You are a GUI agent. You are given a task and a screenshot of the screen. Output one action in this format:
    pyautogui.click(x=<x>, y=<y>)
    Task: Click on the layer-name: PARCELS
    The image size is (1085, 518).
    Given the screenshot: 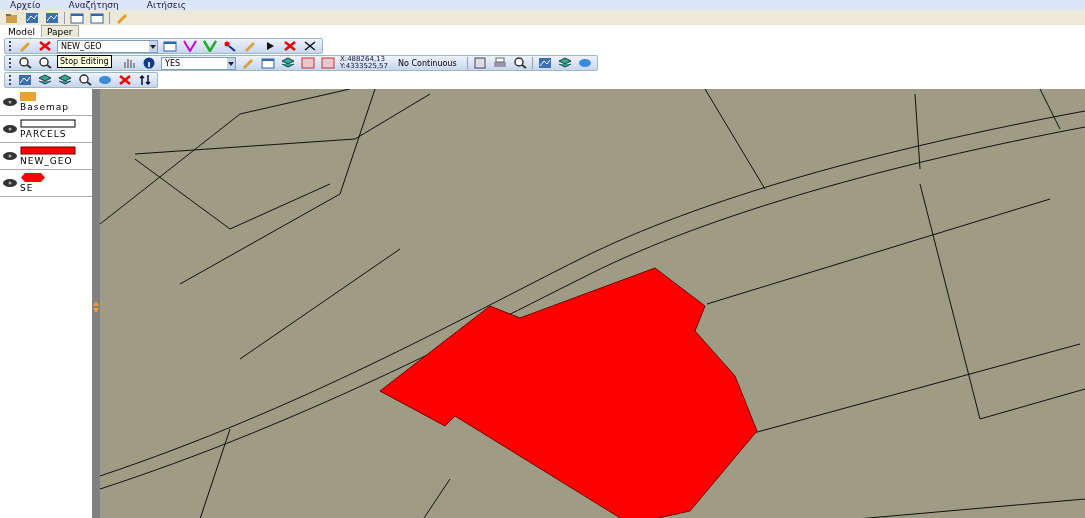 What is the action you would take?
    pyautogui.click(x=43, y=134)
    